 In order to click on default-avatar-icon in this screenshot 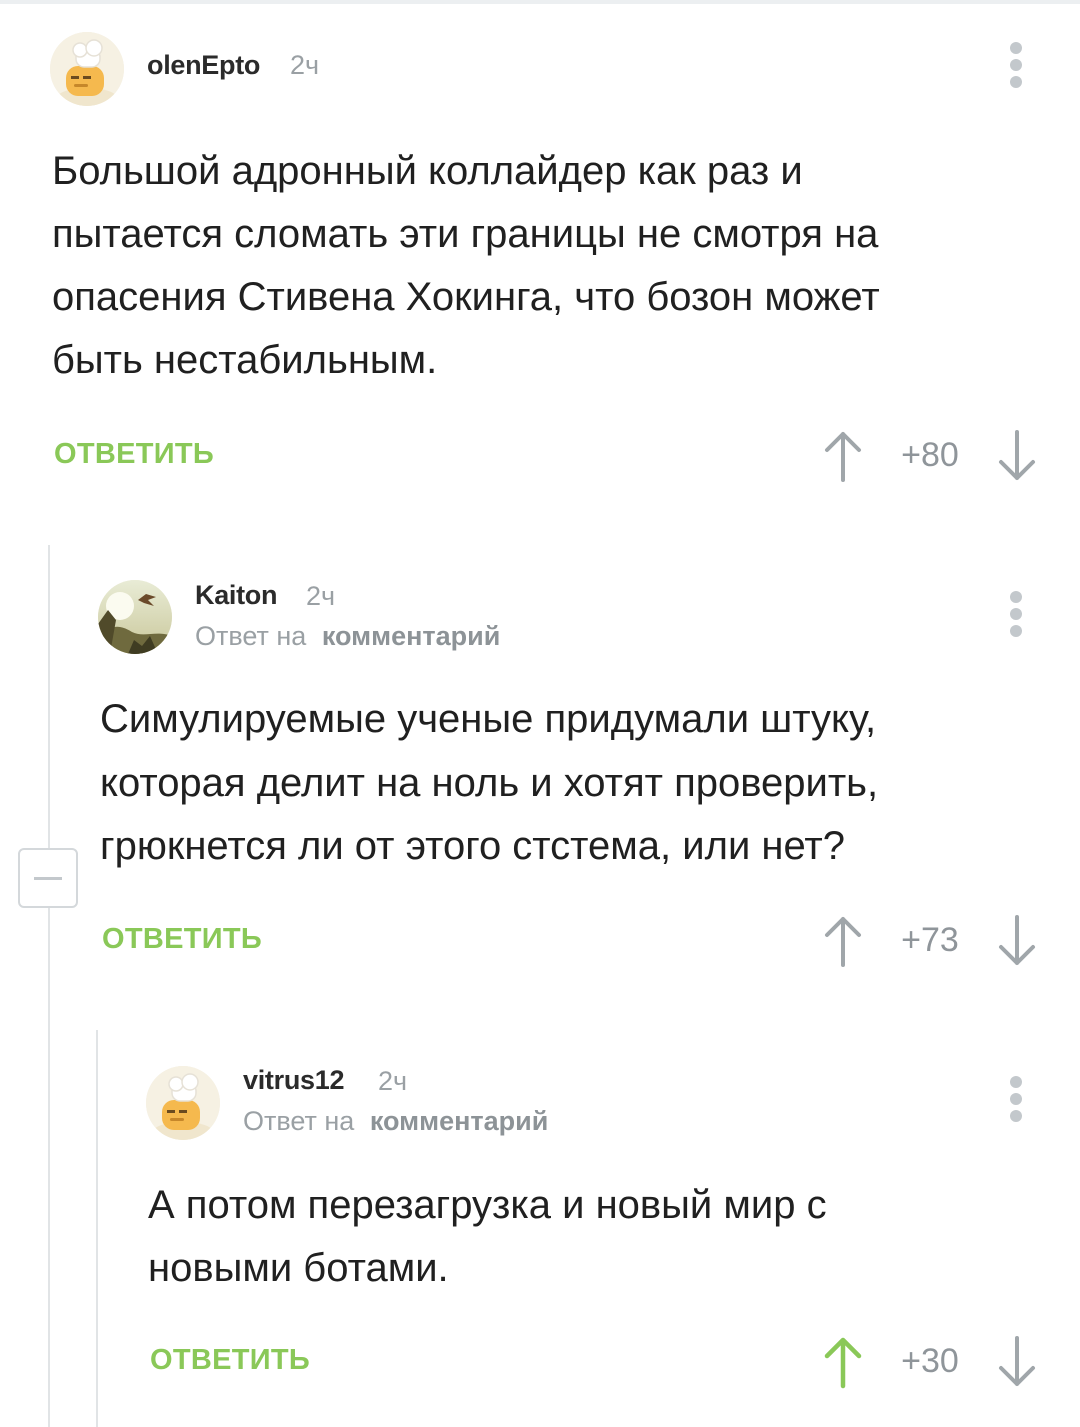, I will do `click(183, 1103)`.